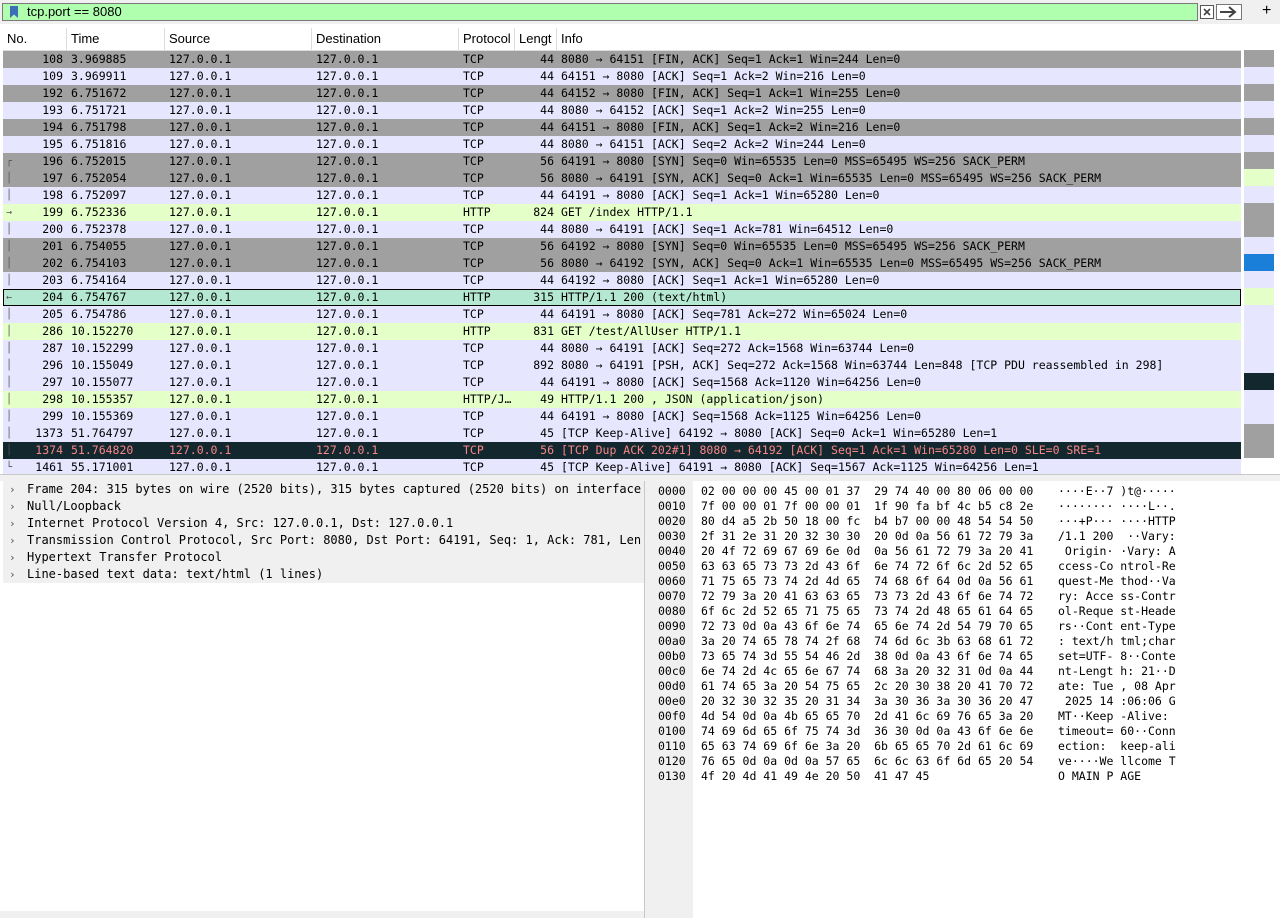  What do you see at coordinates (651, 331) in the screenshot?
I see `packet-info: GET /test/AllUser HTTP/1.1` at bounding box center [651, 331].